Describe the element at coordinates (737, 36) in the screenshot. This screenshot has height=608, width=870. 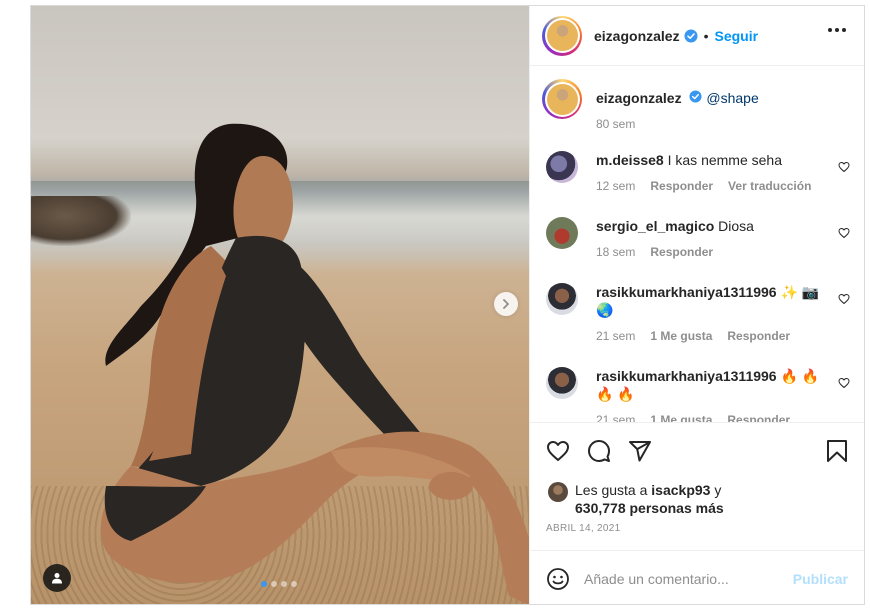
I see `follow-button: Seguir` at that location.